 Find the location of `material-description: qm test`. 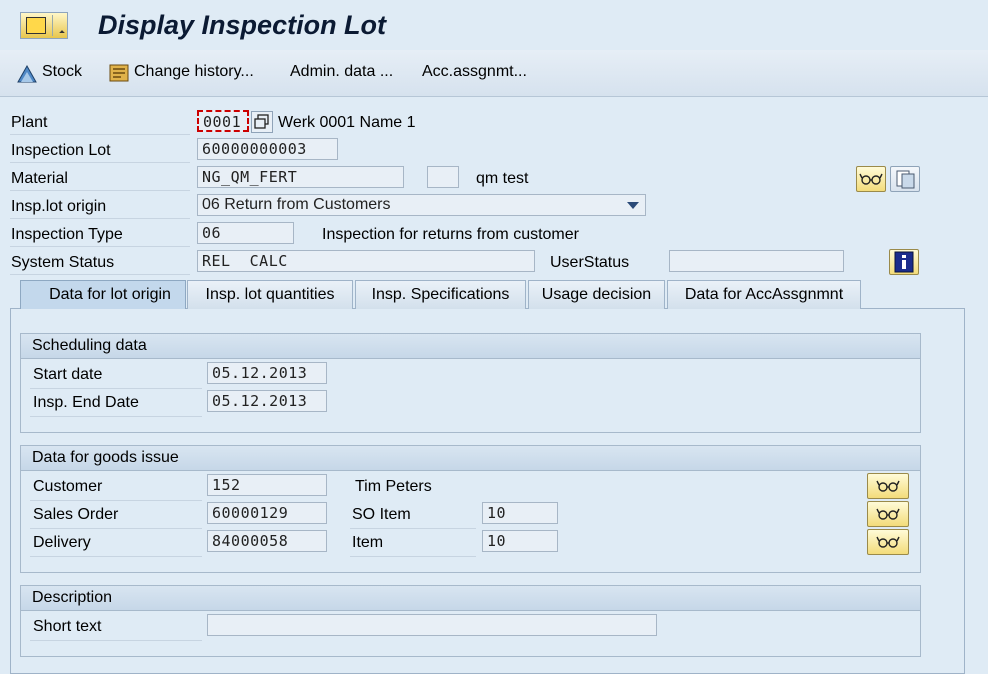

material-description: qm test is located at coordinates (502, 178).